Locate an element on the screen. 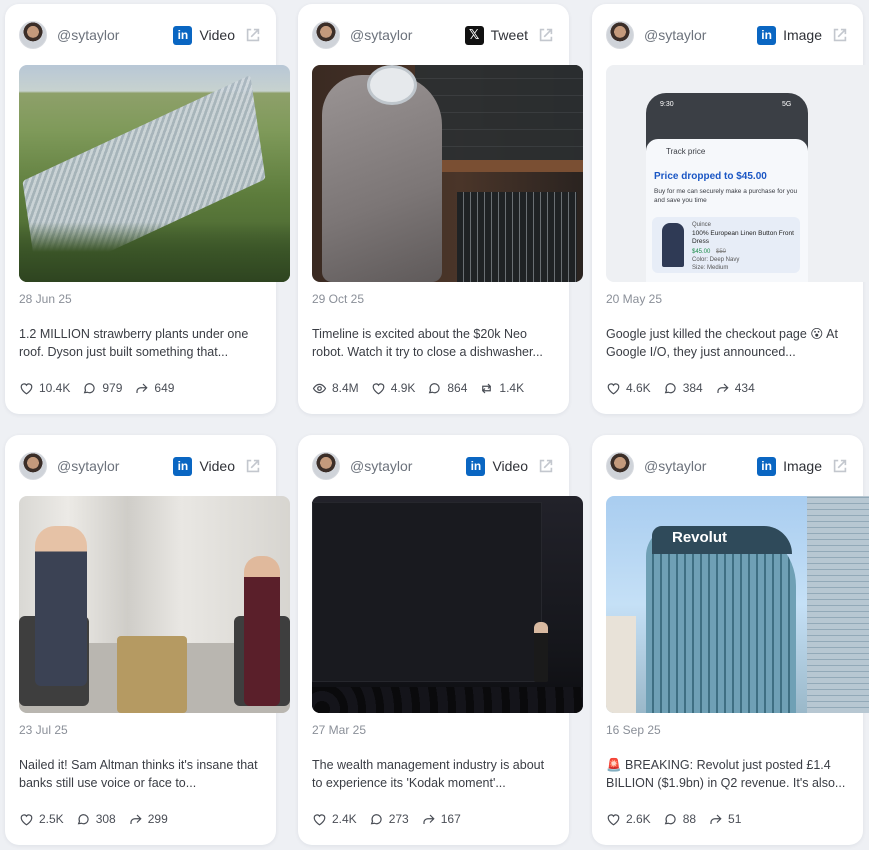  shares-stat: 649 is located at coordinates (154, 388).